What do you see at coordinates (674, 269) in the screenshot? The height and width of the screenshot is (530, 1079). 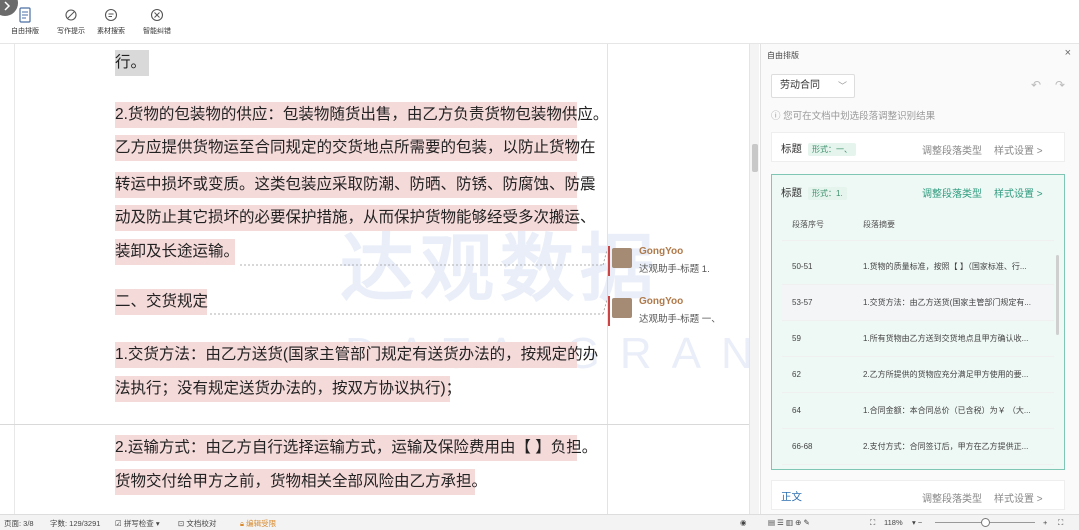 I see `comment-text: 达观助手-标题 1.` at bounding box center [674, 269].